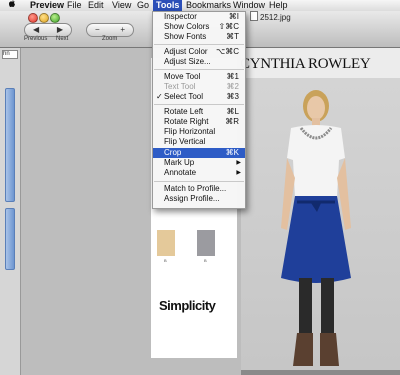 This screenshot has height=375, width=400. Describe the element at coordinates (199, 153) in the screenshot. I see `menu-item-crop: Crop ⌘K` at that location.